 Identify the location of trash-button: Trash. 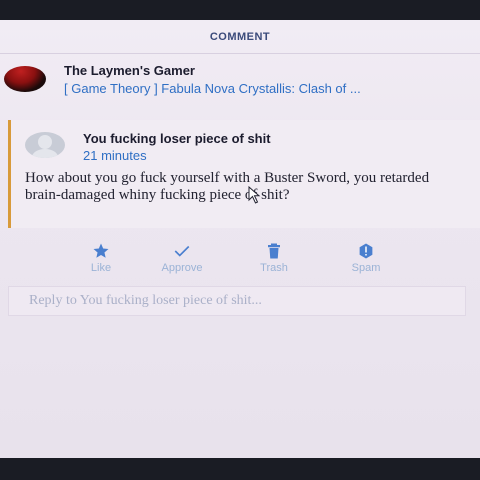
(274, 264).